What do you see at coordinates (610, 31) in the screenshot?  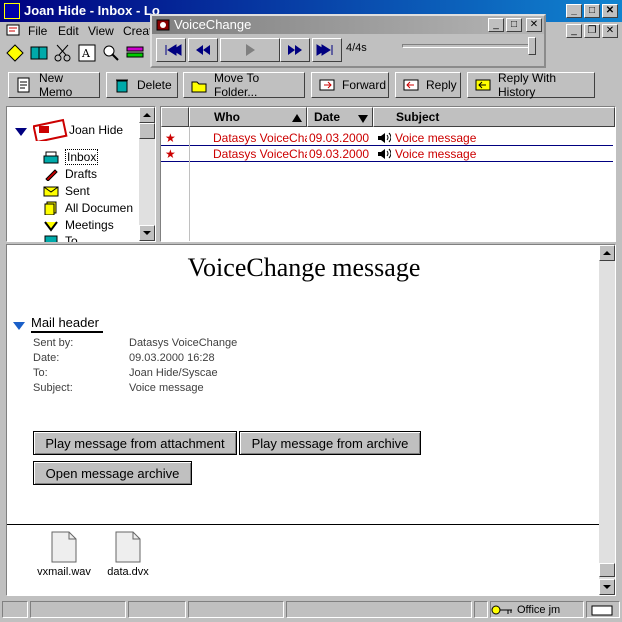 I see `doc-close-button: ✕` at bounding box center [610, 31].